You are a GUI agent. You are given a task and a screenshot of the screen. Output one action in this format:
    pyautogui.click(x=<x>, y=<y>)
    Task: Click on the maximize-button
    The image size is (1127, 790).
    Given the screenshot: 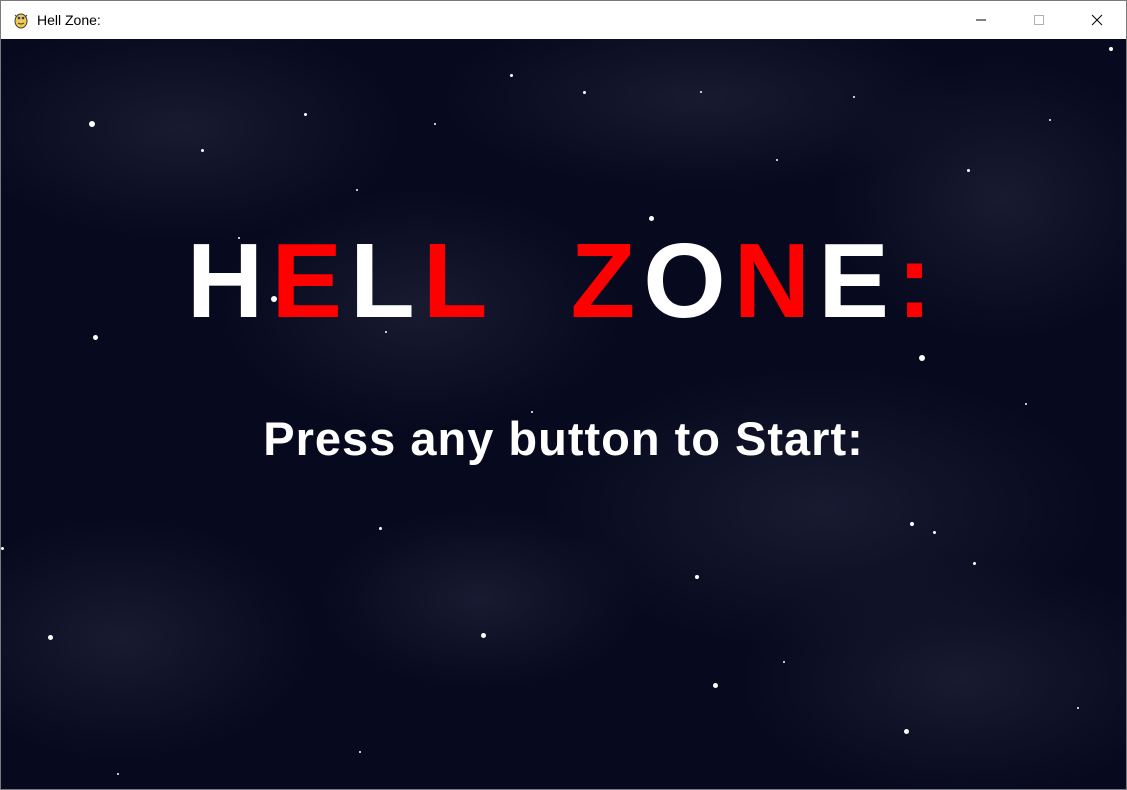 What is the action you would take?
    pyautogui.click(x=1039, y=20)
    